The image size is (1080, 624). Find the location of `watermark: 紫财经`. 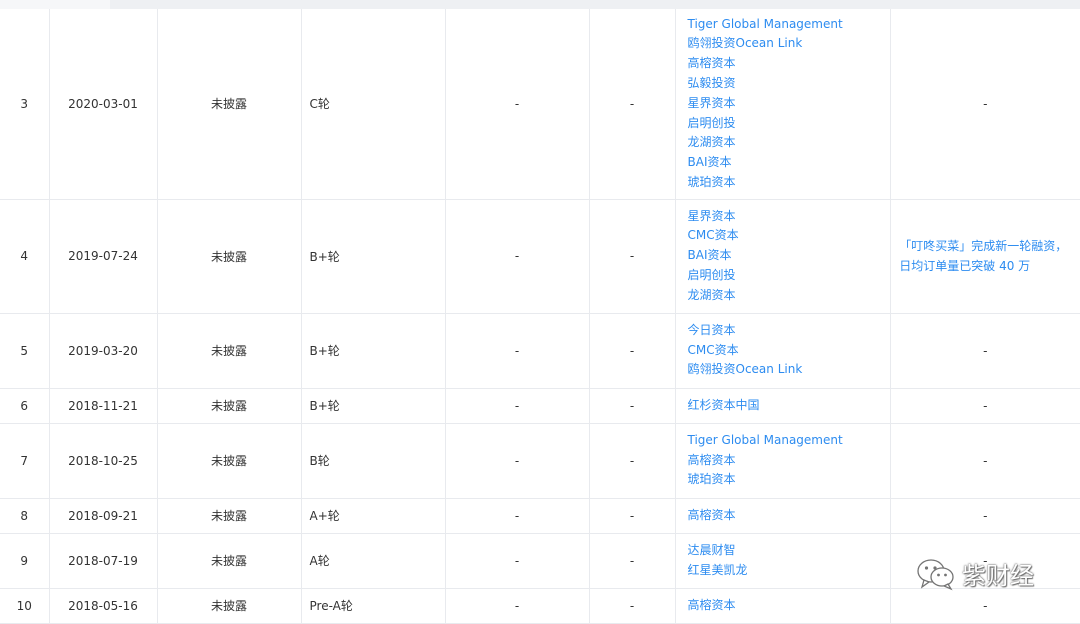

watermark: 紫财经 is located at coordinates (975, 573).